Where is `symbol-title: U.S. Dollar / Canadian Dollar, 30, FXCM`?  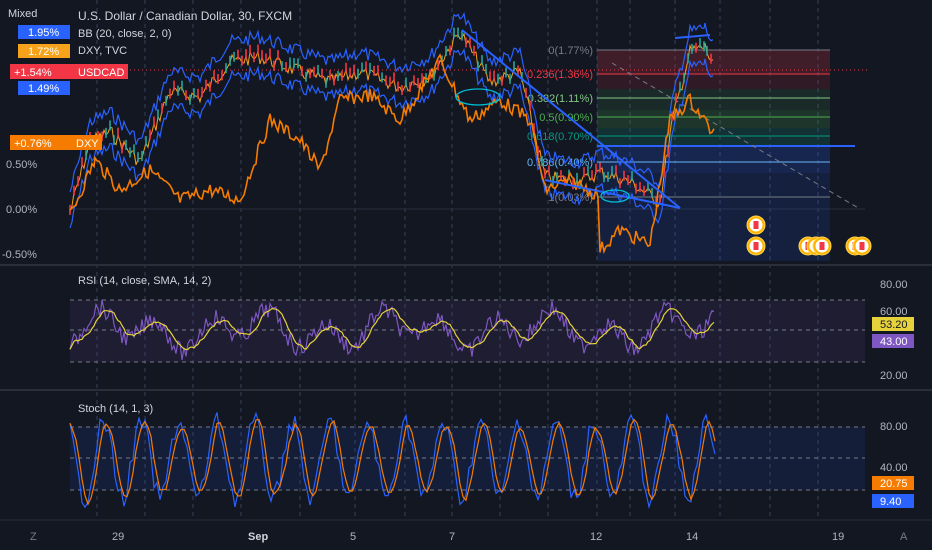
symbol-title: U.S. Dollar / Canadian Dollar, 30, FXCM is located at coordinates (185, 16).